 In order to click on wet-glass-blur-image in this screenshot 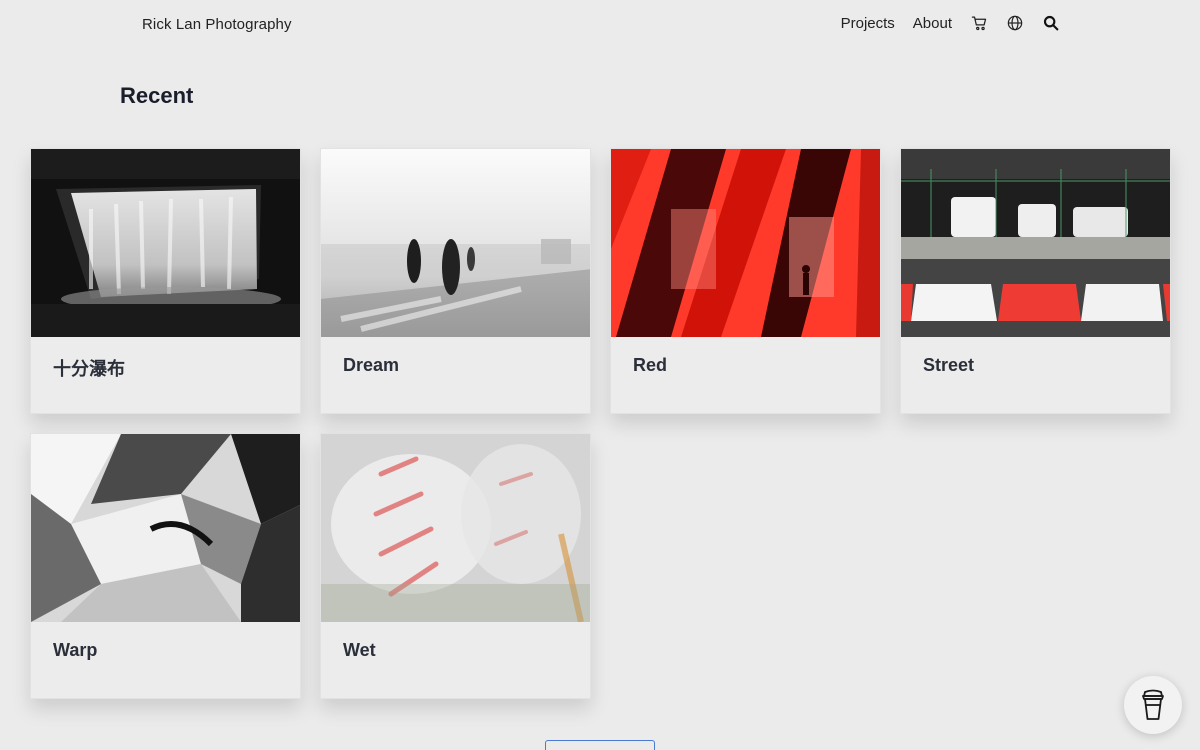, I will do `click(455, 528)`.